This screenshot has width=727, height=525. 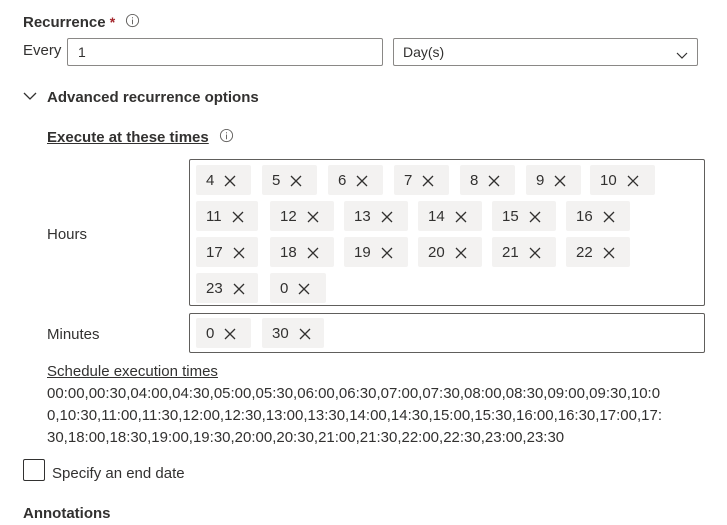 What do you see at coordinates (450, 216) in the screenshot?
I see `selected-tag: 14` at bounding box center [450, 216].